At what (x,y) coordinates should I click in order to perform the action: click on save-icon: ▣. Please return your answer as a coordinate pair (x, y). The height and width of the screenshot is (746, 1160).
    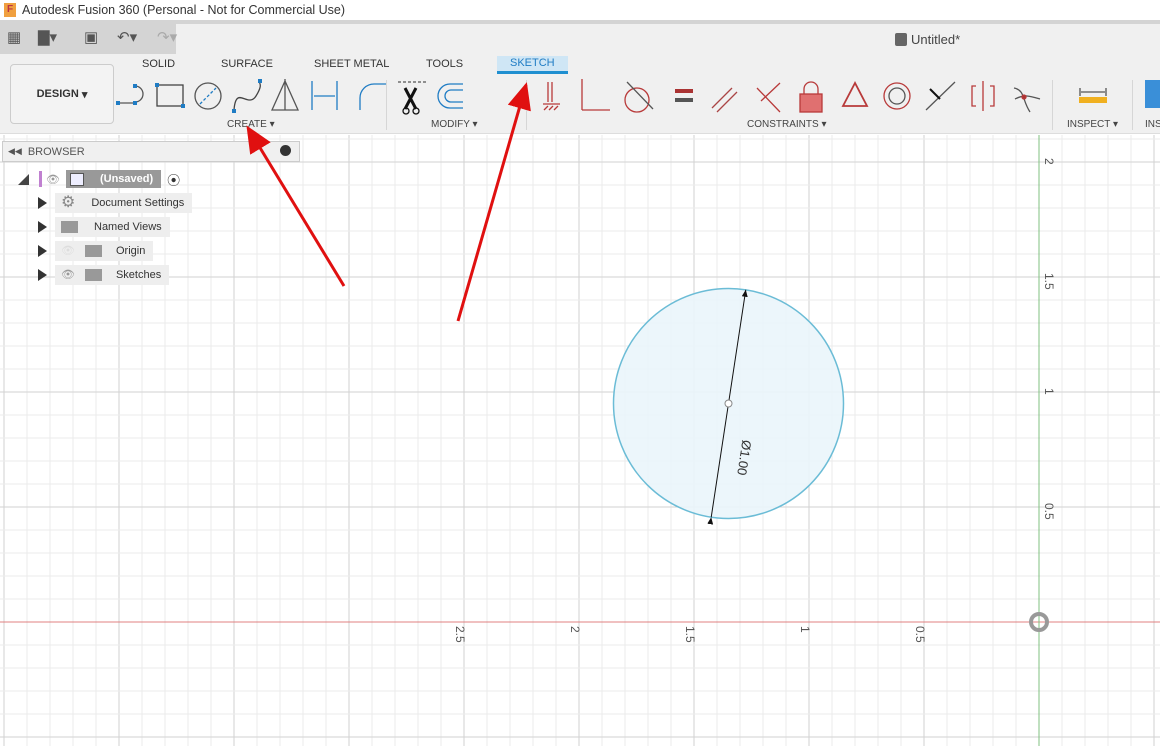
    Looking at the image, I should click on (91, 37).